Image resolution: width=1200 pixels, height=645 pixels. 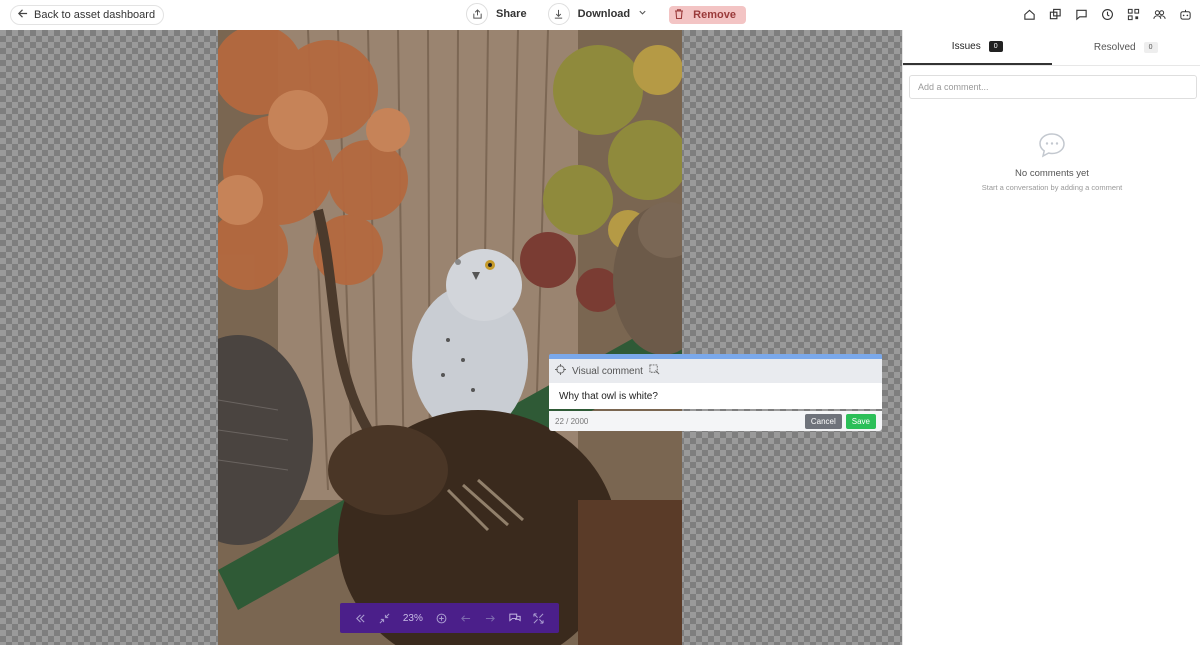 What do you see at coordinates (1185, 14) in the screenshot?
I see `robot-icon` at bounding box center [1185, 14].